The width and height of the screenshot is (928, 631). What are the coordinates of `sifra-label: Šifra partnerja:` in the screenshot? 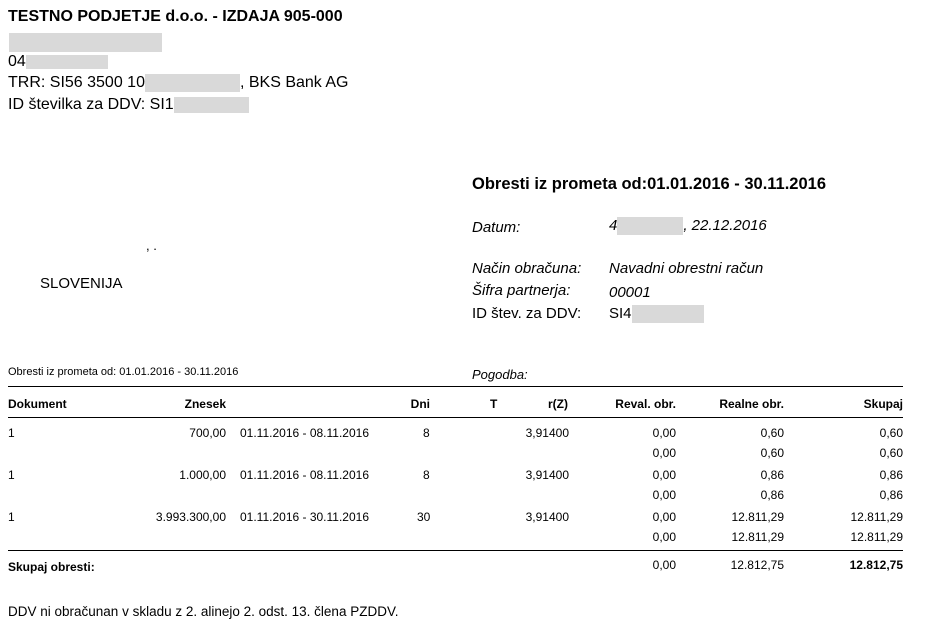 It's located at (521, 290).